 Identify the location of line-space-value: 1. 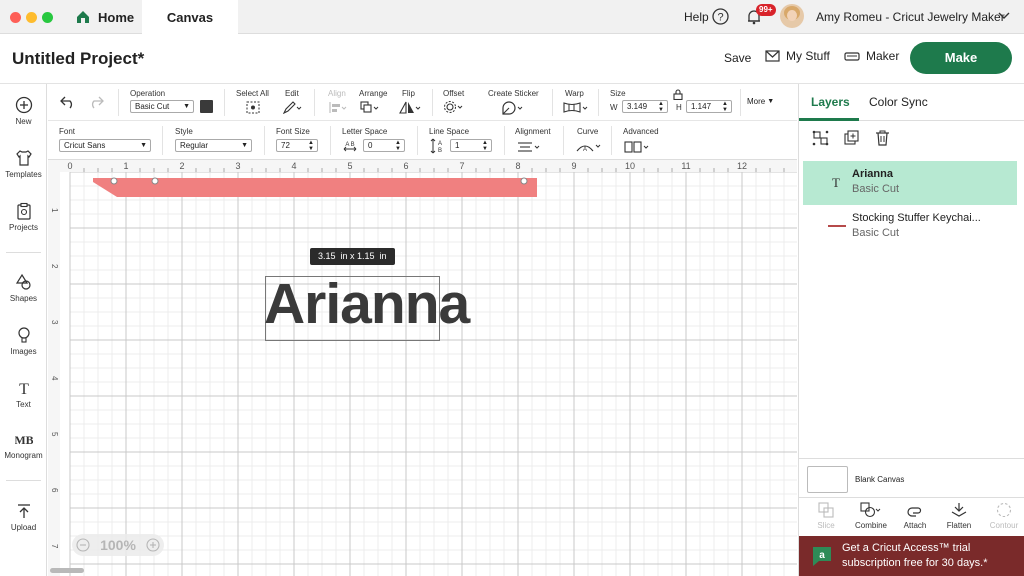
(457, 145).